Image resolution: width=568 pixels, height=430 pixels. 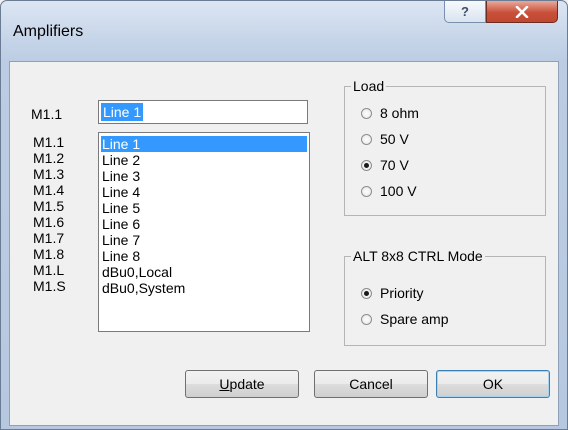 I want to click on radio-label: 50 V, so click(x=394, y=139).